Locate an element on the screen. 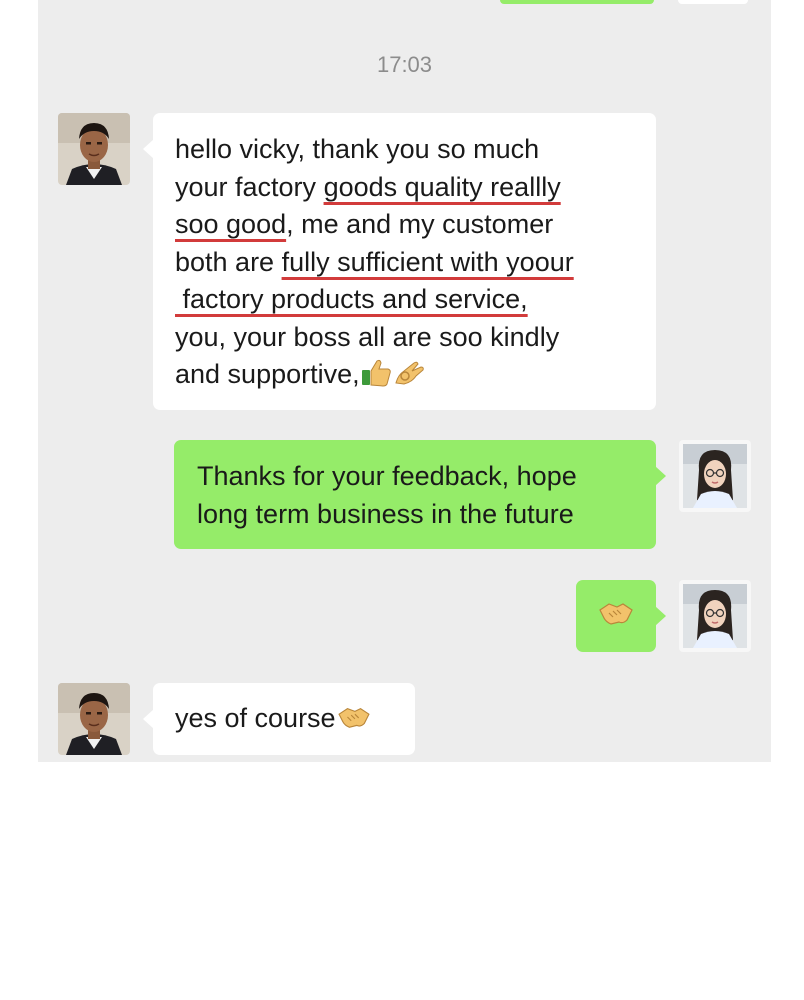  underlined-text: factory products and service, is located at coordinates (351, 299).